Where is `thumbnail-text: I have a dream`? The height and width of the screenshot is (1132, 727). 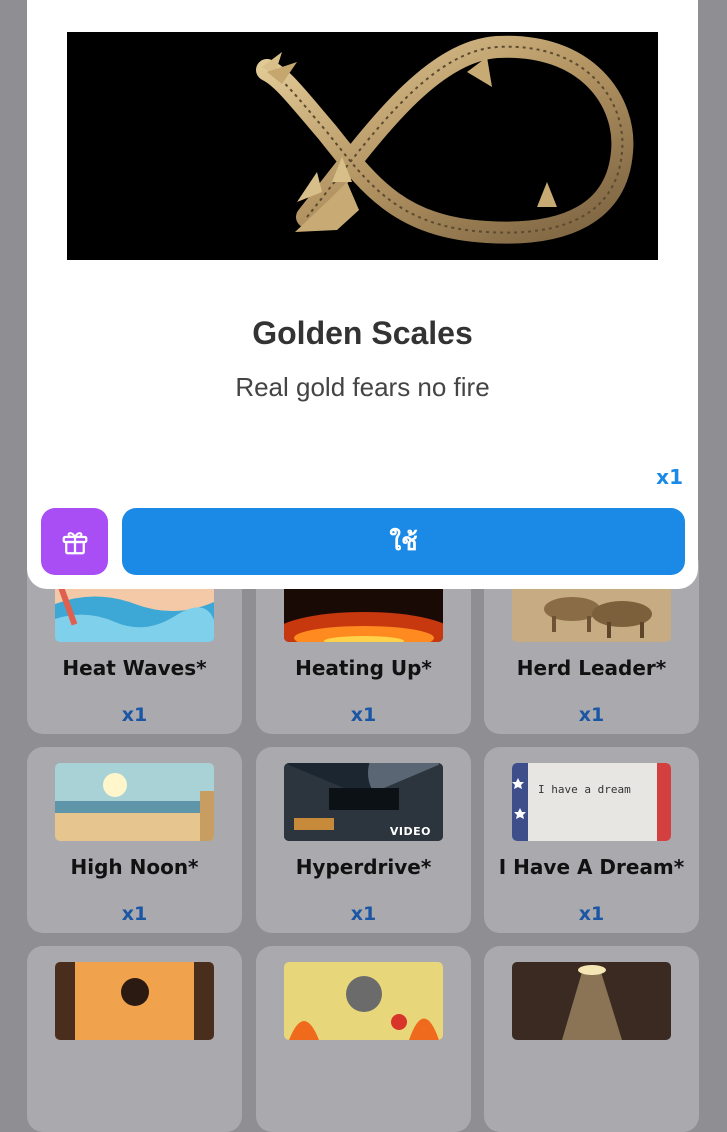
thumbnail-text: I have a dream is located at coordinates (584, 789).